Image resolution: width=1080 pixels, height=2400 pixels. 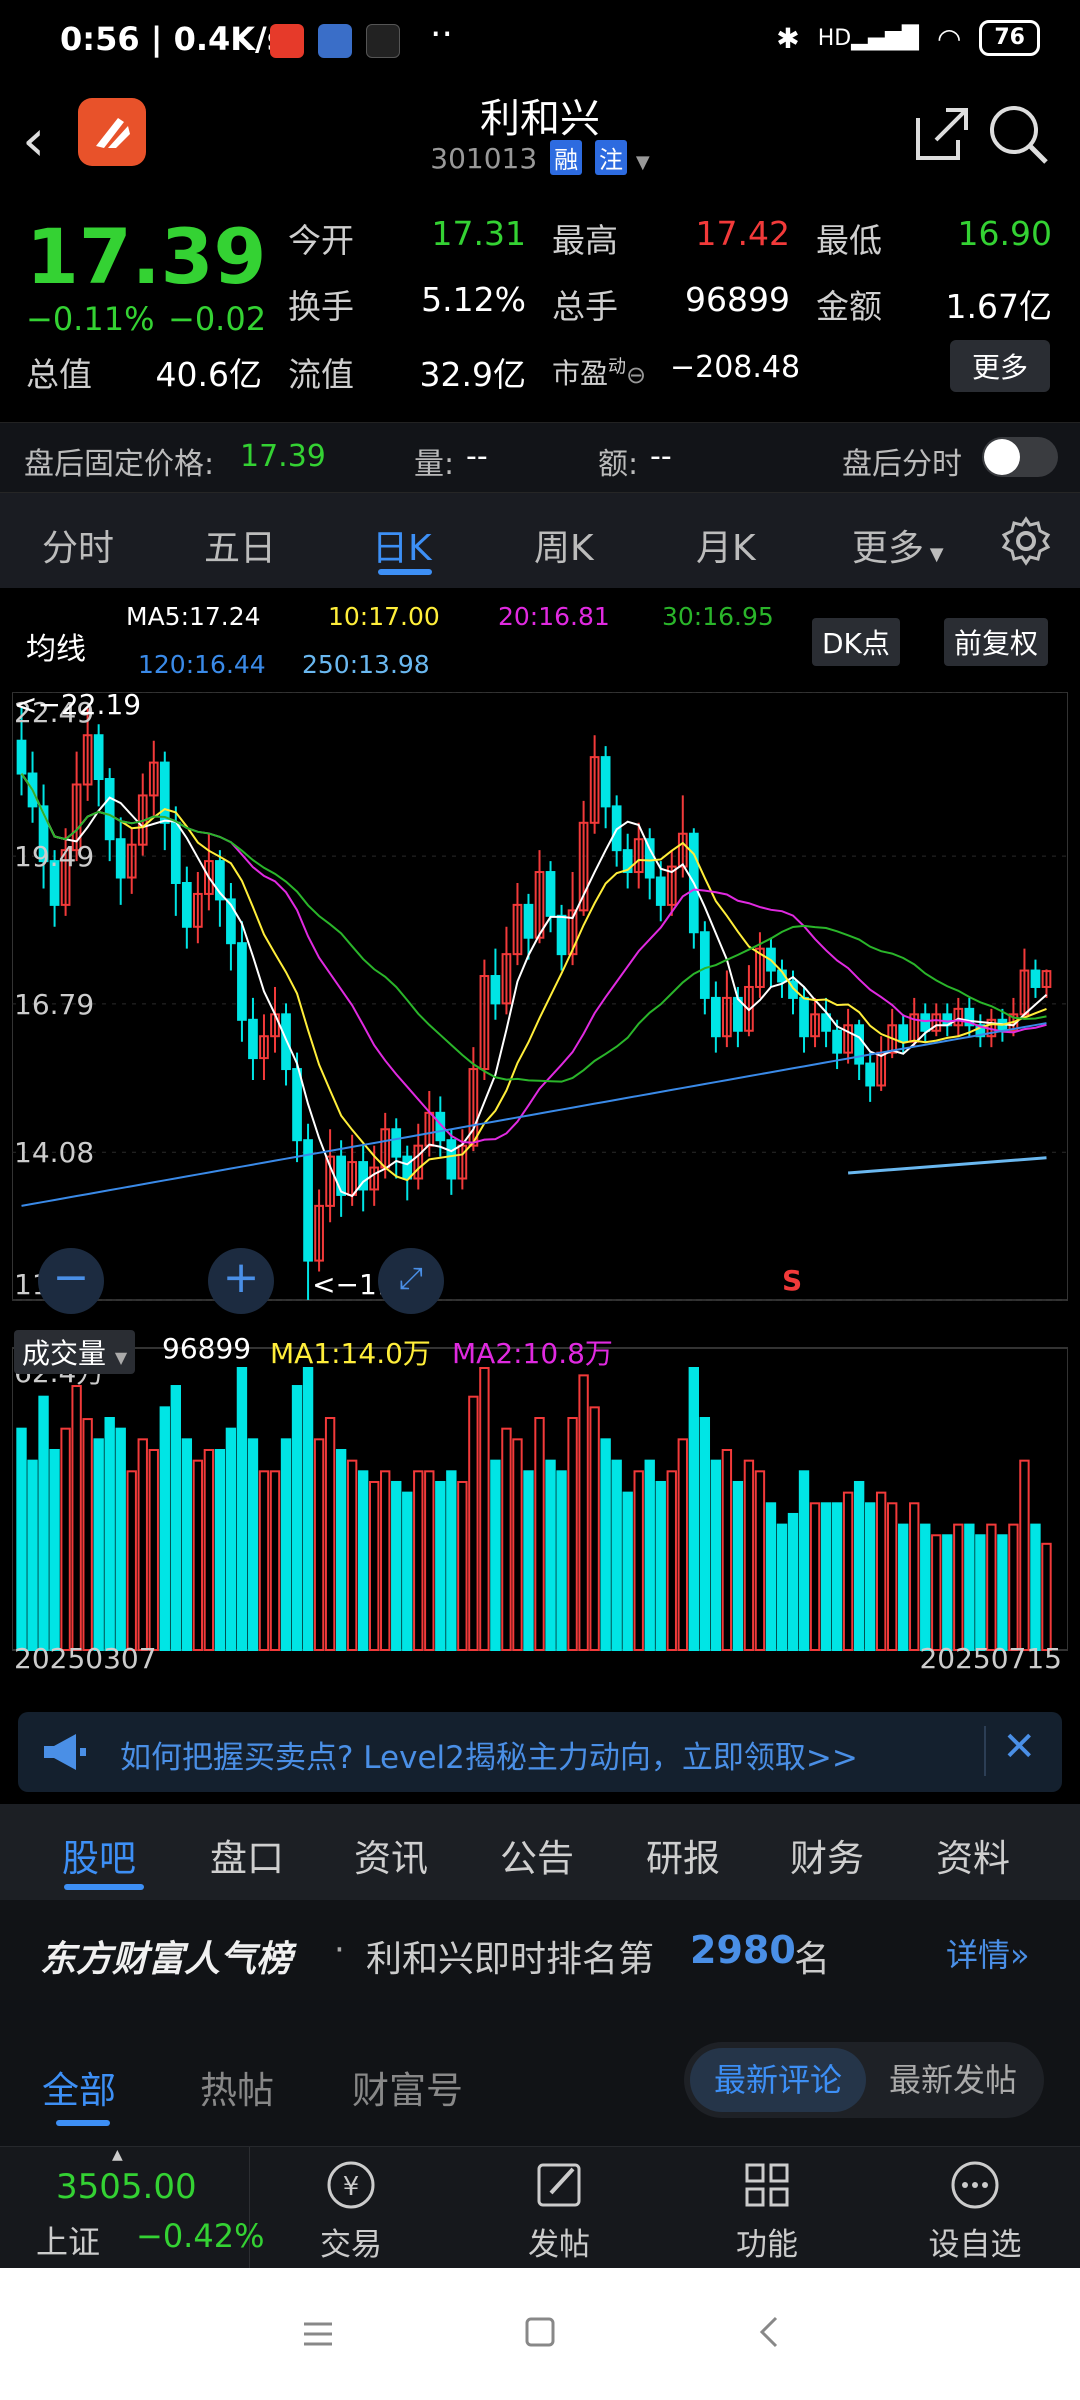 What do you see at coordinates (240, 545) in the screenshot?
I see `tab-five-day: 五日` at bounding box center [240, 545].